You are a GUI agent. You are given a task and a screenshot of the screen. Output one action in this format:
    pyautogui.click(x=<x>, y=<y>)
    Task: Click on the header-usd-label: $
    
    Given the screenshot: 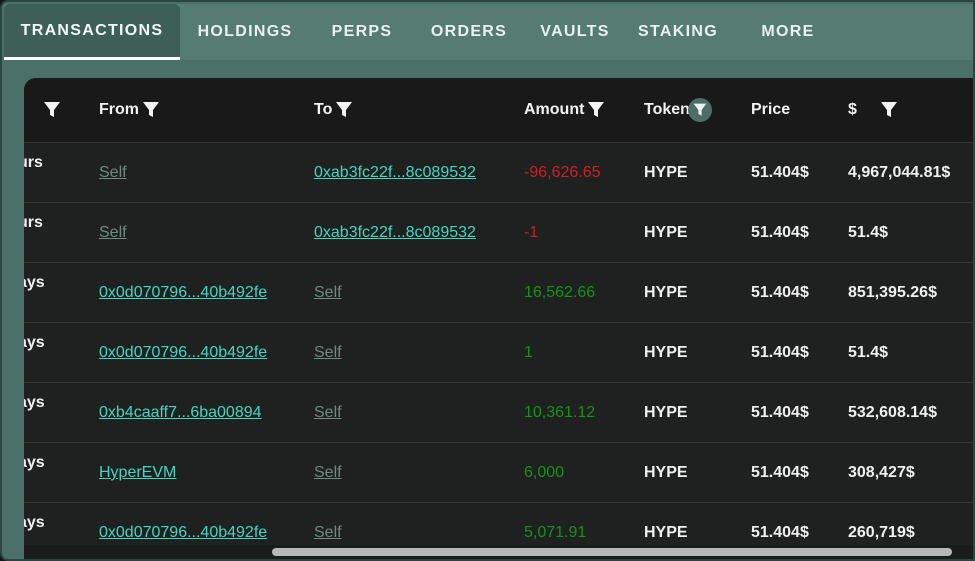 What is the action you would take?
    pyautogui.click(x=852, y=109)
    